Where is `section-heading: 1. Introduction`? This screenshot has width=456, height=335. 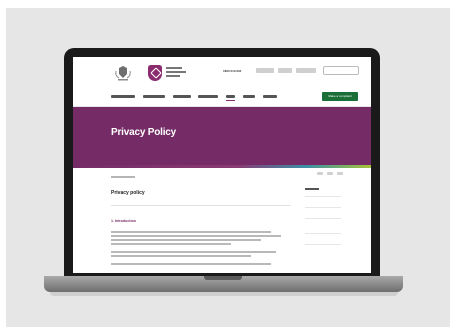
section-heading: 1. Introduction is located at coordinates (123, 221).